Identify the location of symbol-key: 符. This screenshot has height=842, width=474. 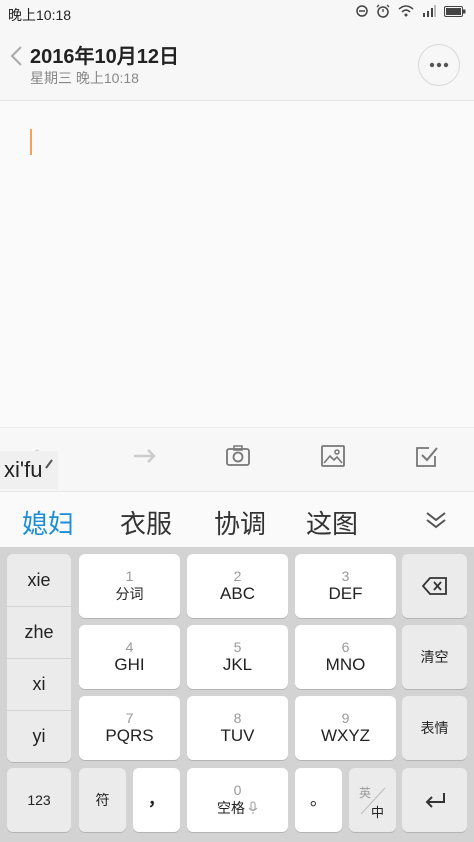
(102, 800).